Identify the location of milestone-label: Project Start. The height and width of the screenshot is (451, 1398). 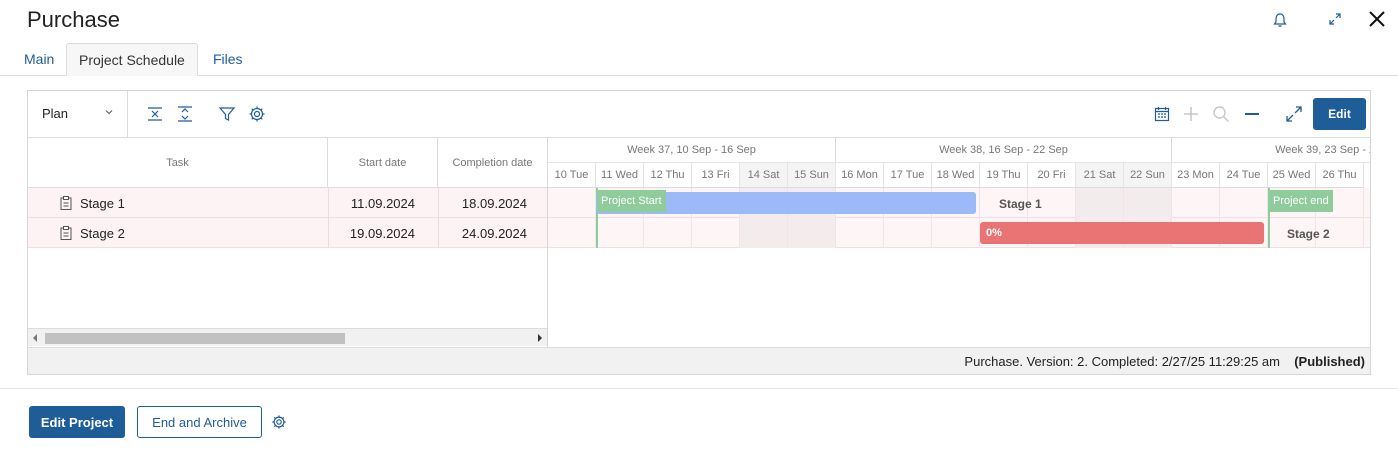
(631, 201).